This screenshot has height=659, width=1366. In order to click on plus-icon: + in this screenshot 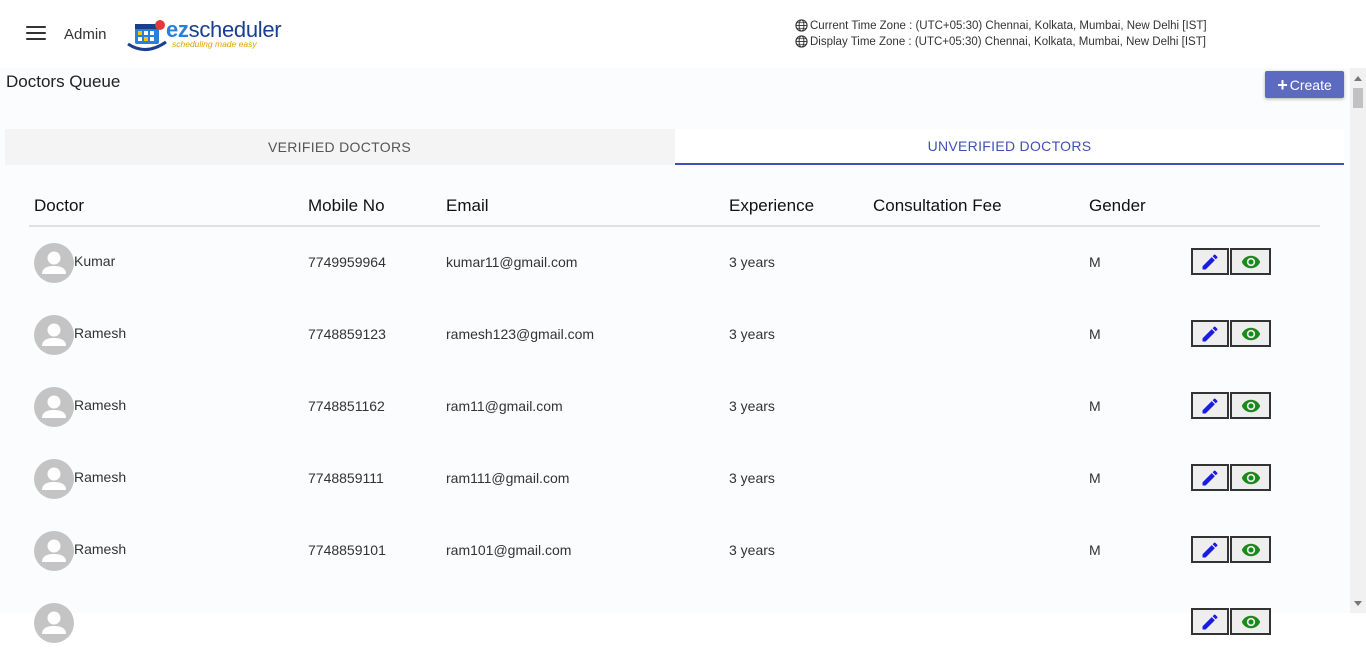, I will do `click(1282, 84)`.